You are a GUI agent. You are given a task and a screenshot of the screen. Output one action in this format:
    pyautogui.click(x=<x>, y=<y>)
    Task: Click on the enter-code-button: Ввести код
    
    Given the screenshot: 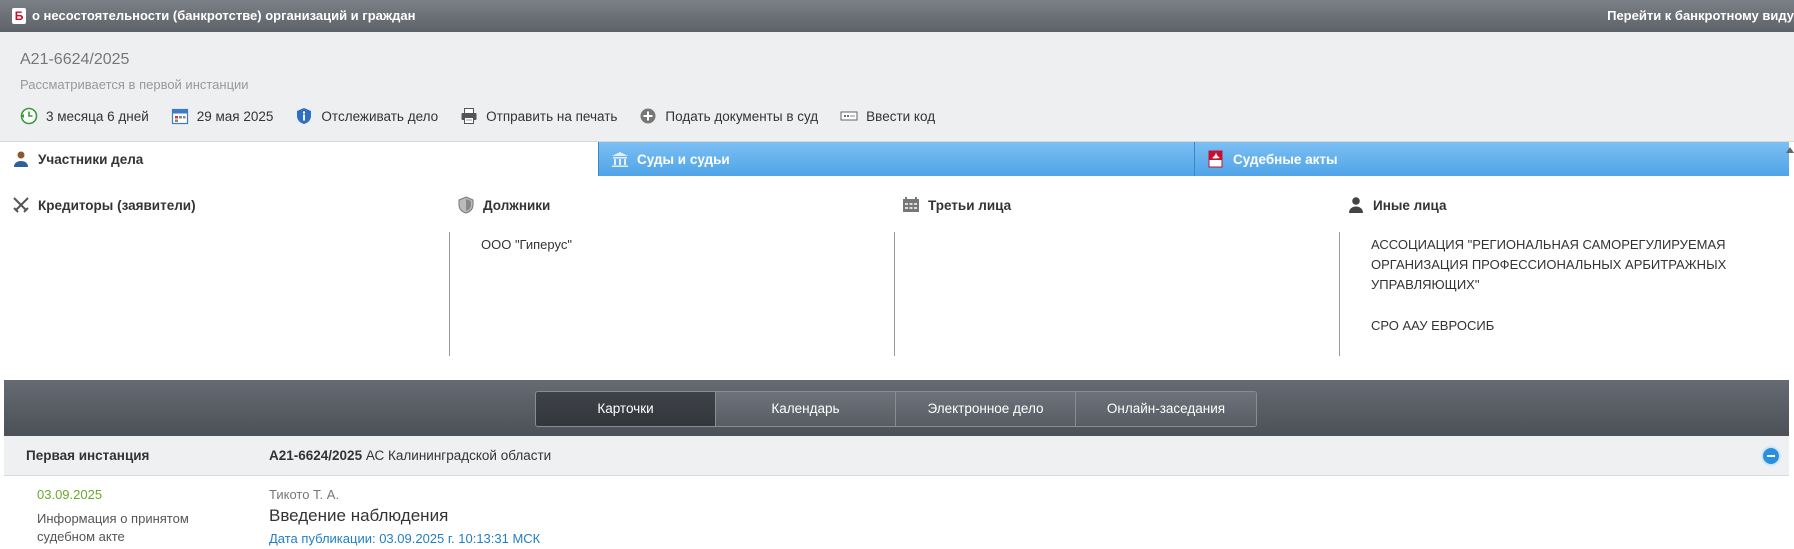 What is the action you would take?
    pyautogui.click(x=887, y=116)
    